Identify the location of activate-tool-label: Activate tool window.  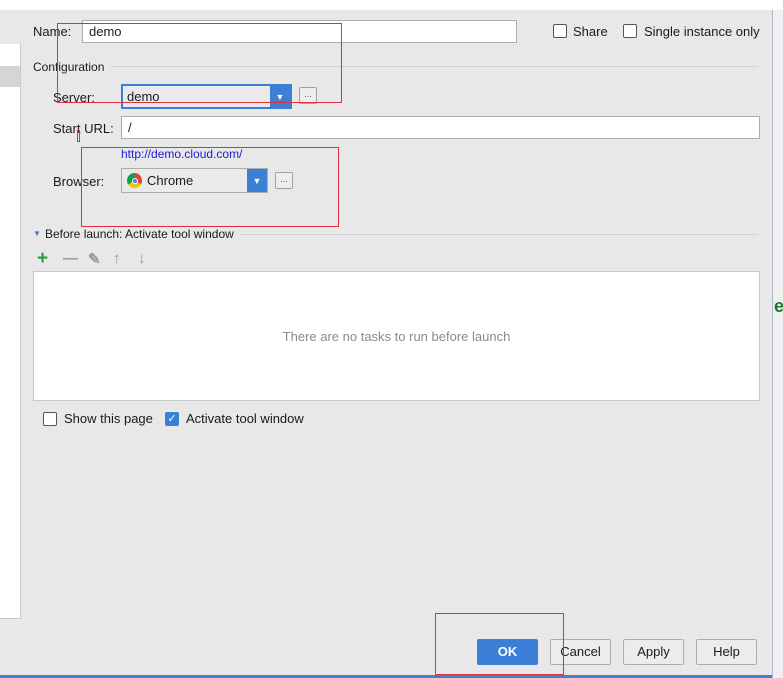
(245, 418).